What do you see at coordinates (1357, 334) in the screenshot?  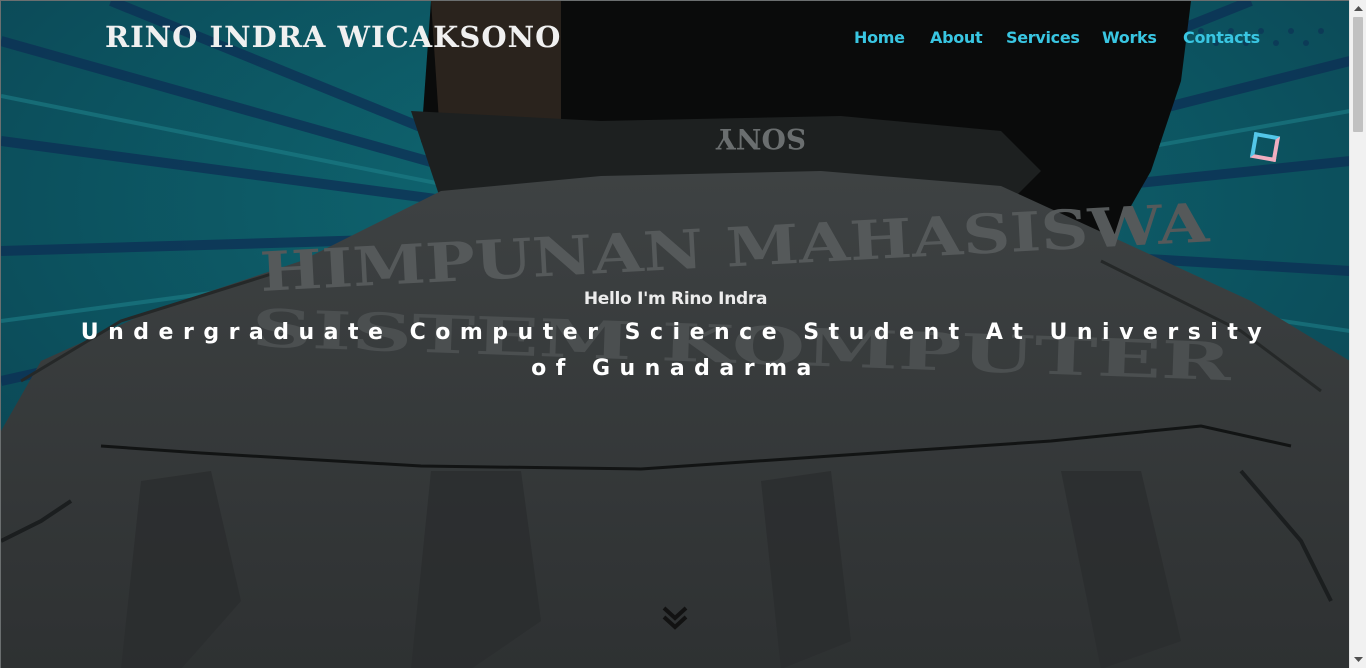 I see `vertical-scrollbar` at bounding box center [1357, 334].